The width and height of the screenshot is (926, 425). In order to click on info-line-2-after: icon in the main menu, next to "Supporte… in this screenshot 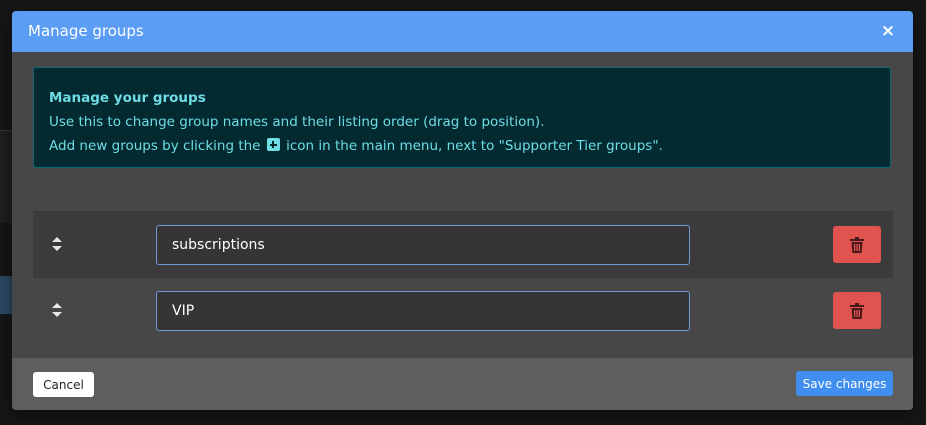, I will do `click(474, 146)`.